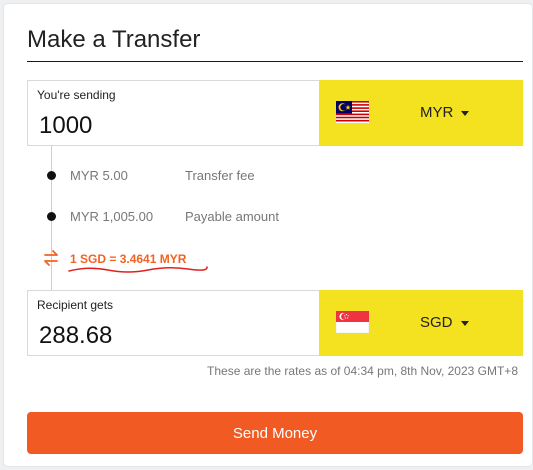  Describe the element at coordinates (275, 433) in the screenshot. I see `send-money-button: Send Money` at that location.